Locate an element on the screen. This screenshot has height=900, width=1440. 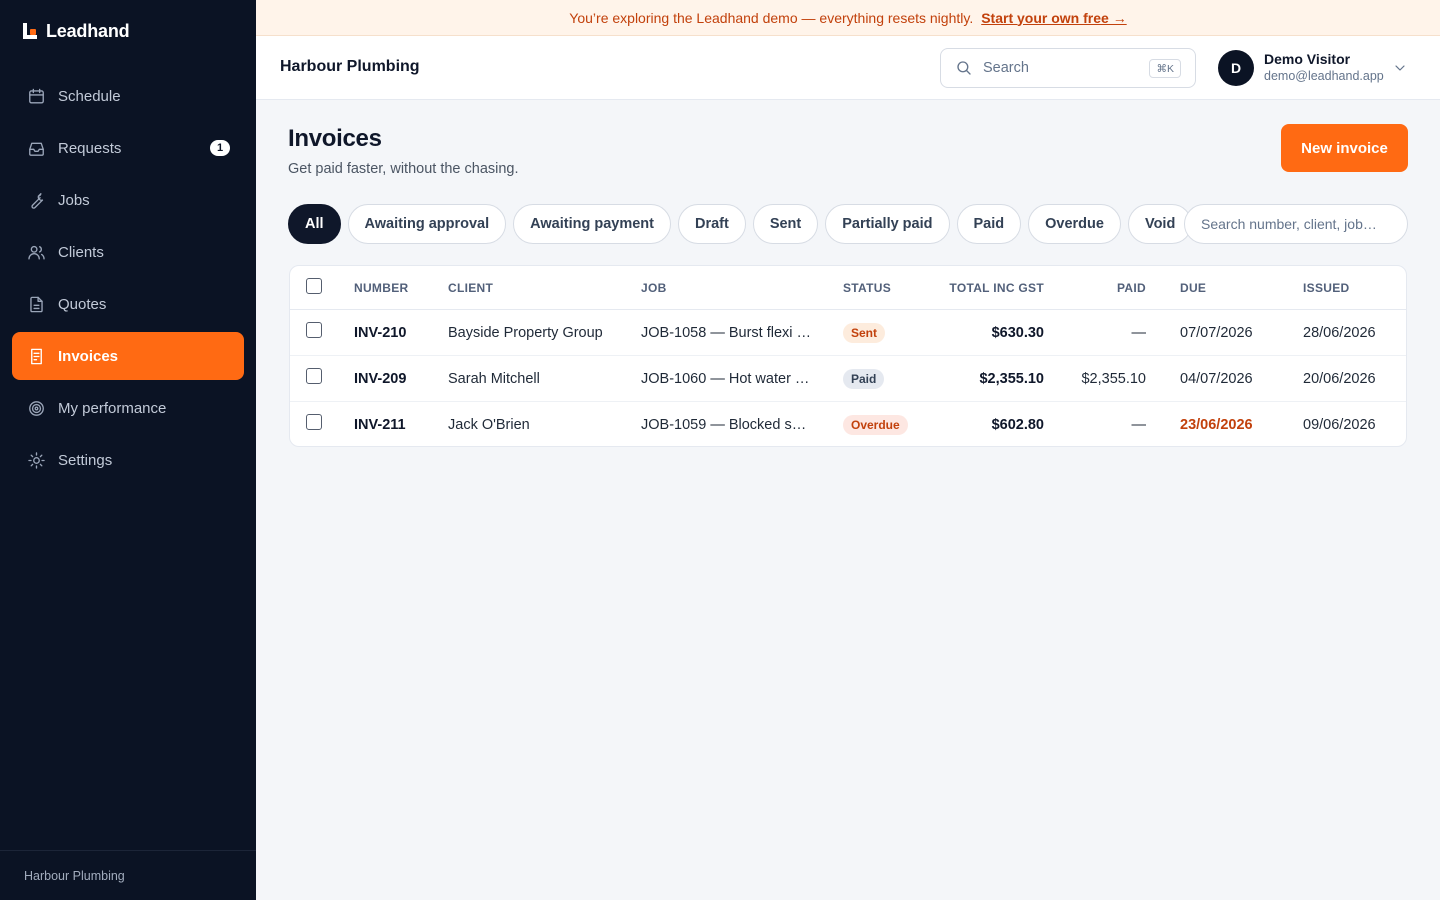
invoice-due-date: 23/06/2026 is located at coordinates (1216, 425).